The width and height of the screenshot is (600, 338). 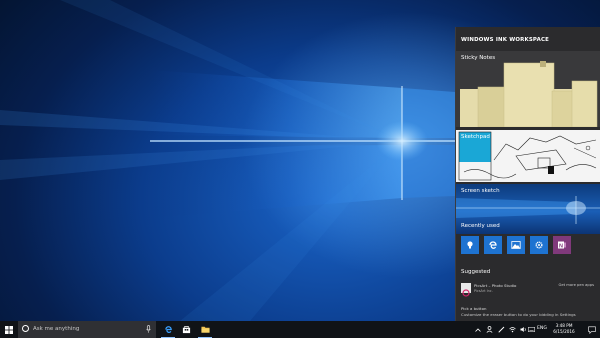 What do you see at coordinates (56, 328) in the screenshot?
I see `search-placeholder: Ask me anything` at bounding box center [56, 328].